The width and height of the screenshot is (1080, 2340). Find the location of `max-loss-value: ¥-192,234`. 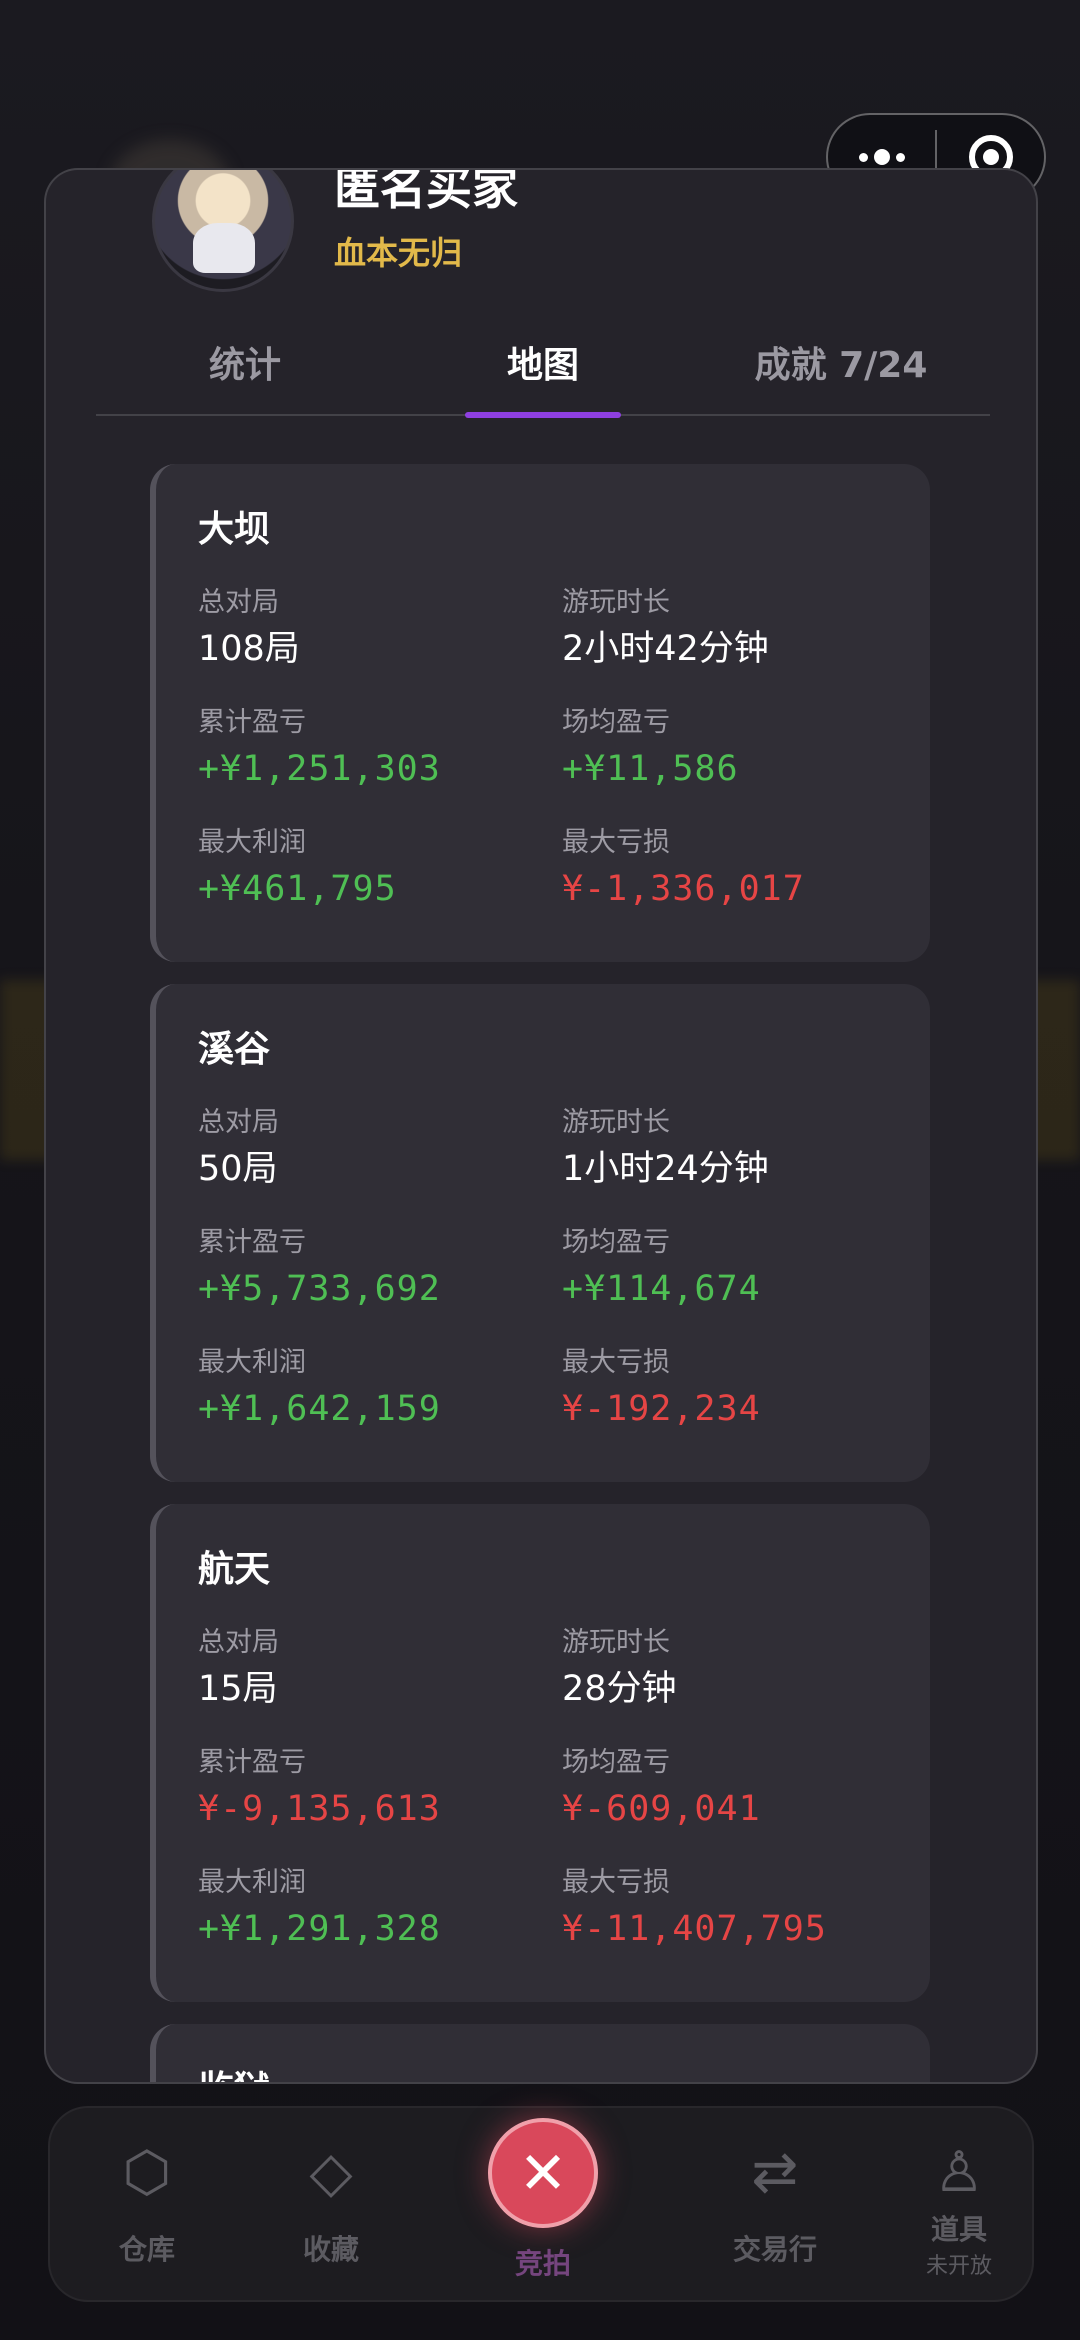

max-loss-value: ¥-192,234 is located at coordinates (661, 1409).